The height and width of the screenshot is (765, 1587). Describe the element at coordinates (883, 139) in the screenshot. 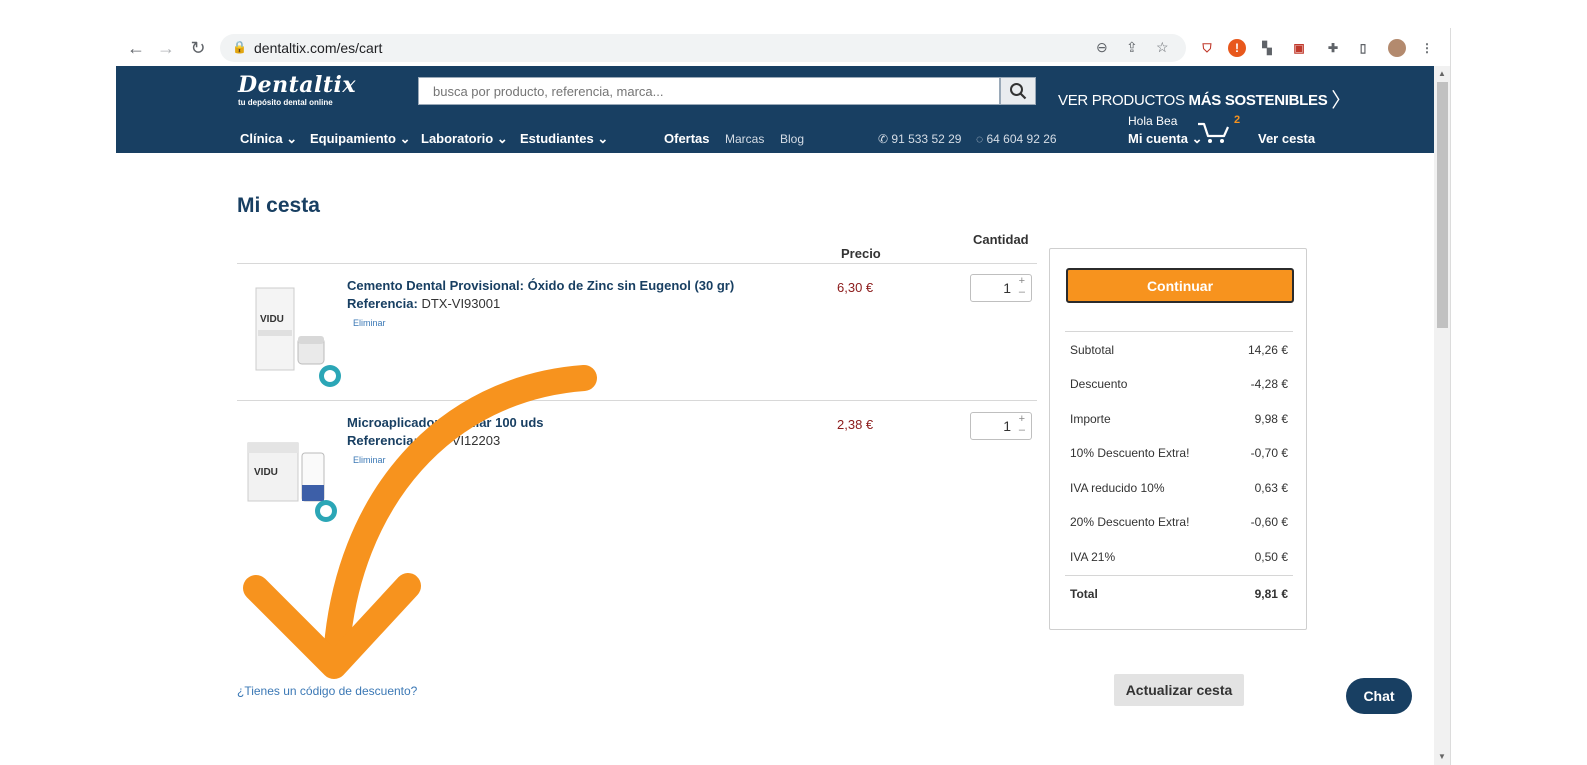

I see `phone-icon: ✆` at that location.